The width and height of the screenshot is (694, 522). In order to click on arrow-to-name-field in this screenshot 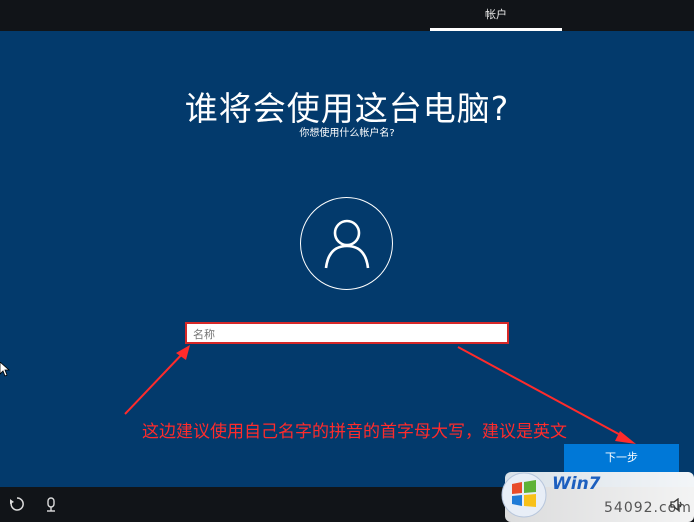, I will do `click(155, 382)`.